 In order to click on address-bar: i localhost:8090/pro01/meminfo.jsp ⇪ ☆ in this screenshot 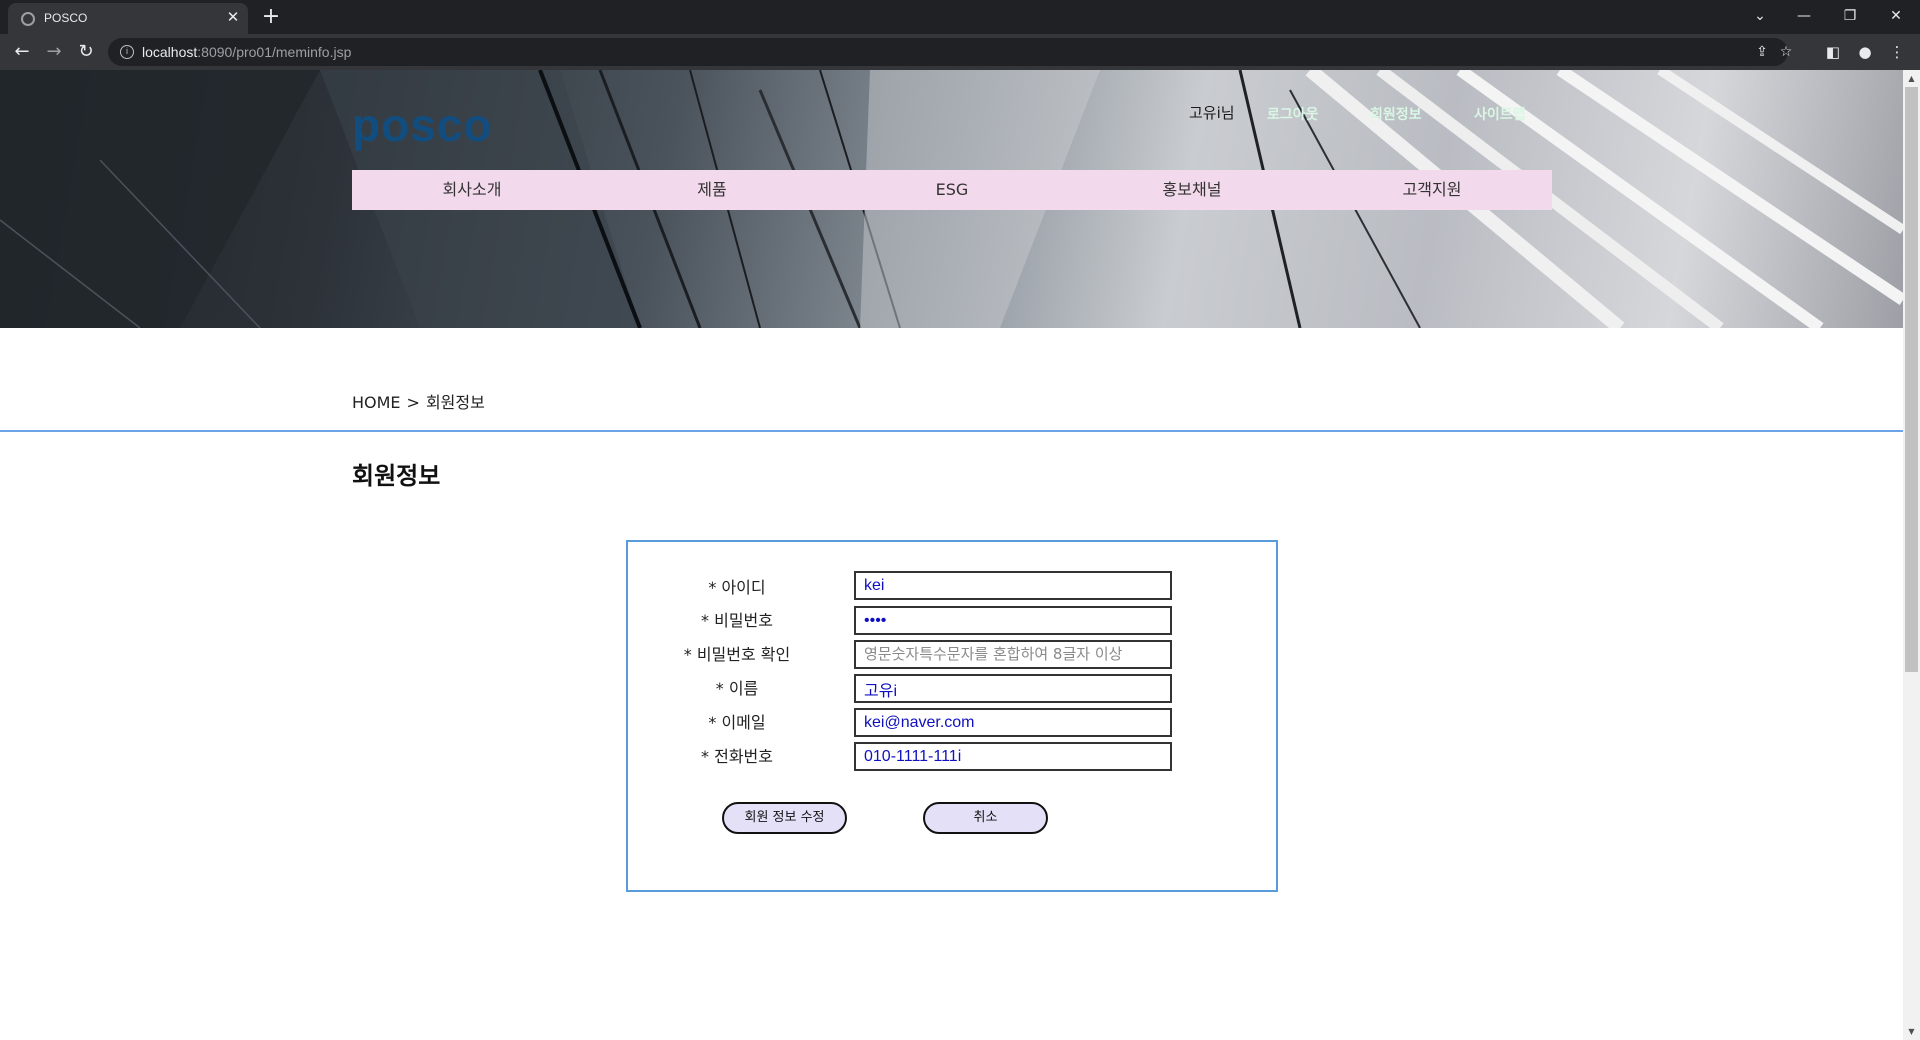, I will do `click(950, 52)`.